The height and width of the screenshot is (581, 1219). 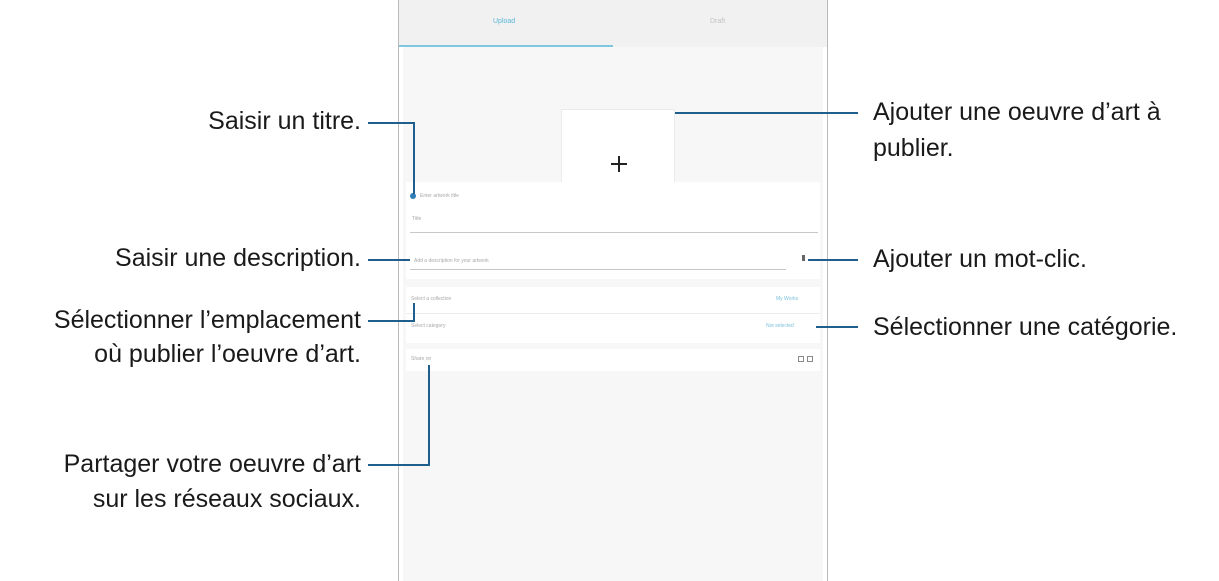 What do you see at coordinates (389, 260) in the screenshot?
I see `description-callout-line` at bounding box center [389, 260].